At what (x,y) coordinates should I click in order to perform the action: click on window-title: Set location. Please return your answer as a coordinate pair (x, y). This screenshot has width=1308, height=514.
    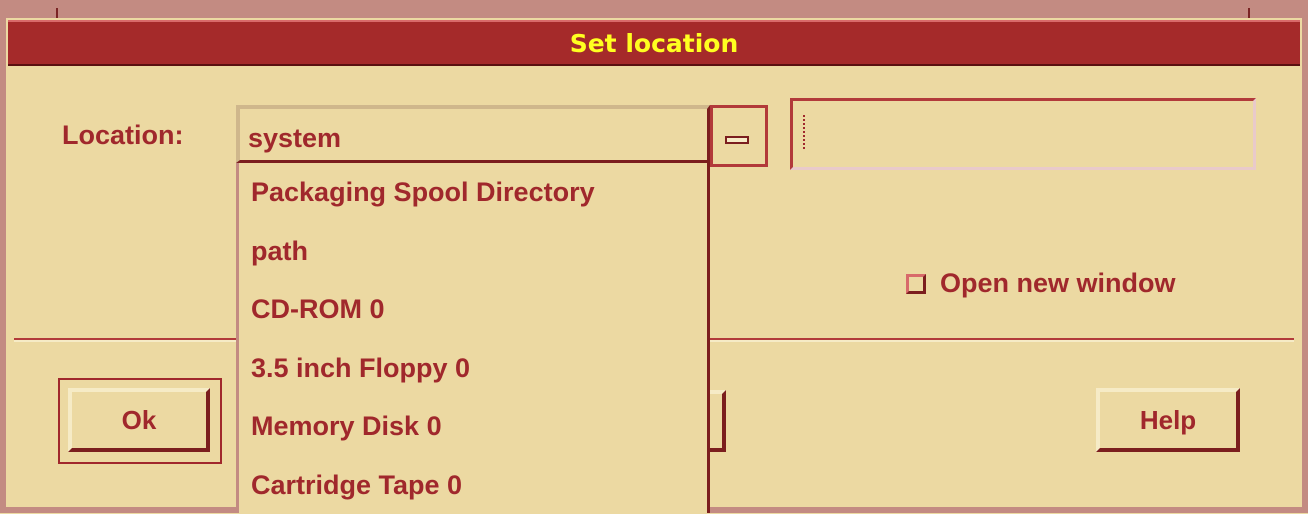
    Looking at the image, I should click on (654, 43).